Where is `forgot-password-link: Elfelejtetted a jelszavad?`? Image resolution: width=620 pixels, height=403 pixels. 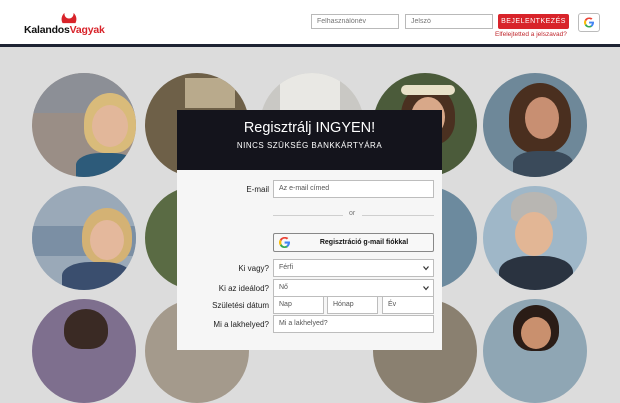
forgot-password-link: Elfelejtetted a jelszavad? is located at coordinates (531, 34).